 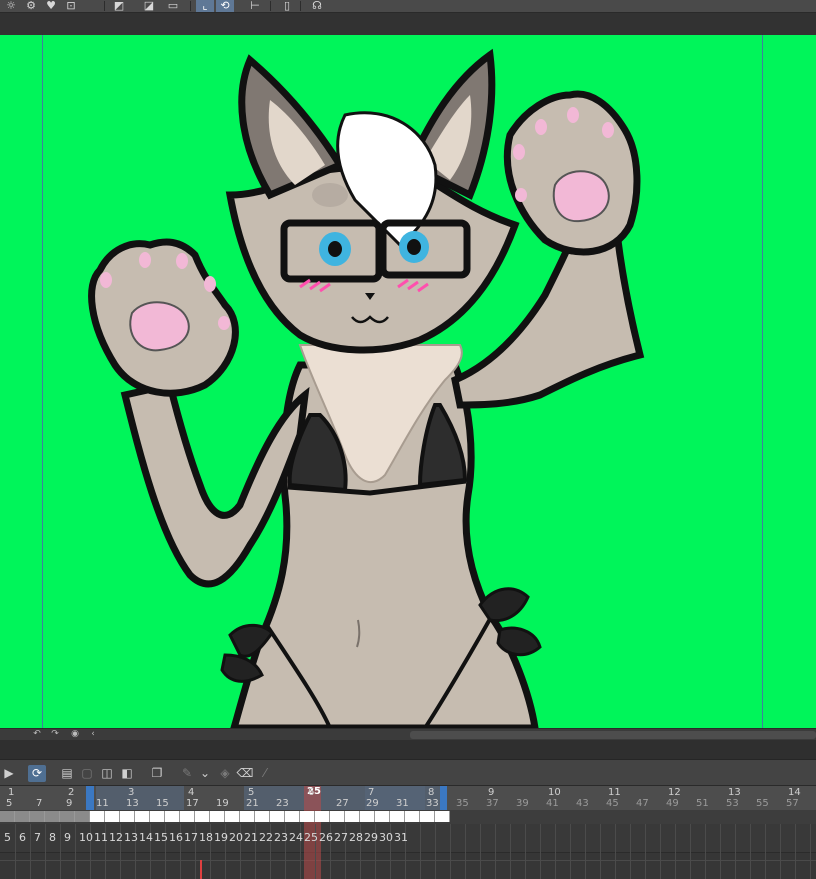 What do you see at coordinates (31, 6) in the screenshot?
I see `settings-icon: ⚙` at bounding box center [31, 6].